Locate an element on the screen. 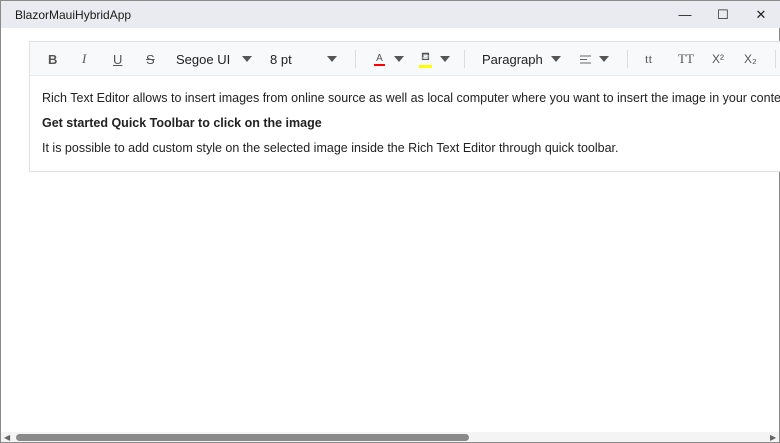 The image size is (780, 443). font-name-dropdown: Segoe UI is located at coordinates (203, 59).